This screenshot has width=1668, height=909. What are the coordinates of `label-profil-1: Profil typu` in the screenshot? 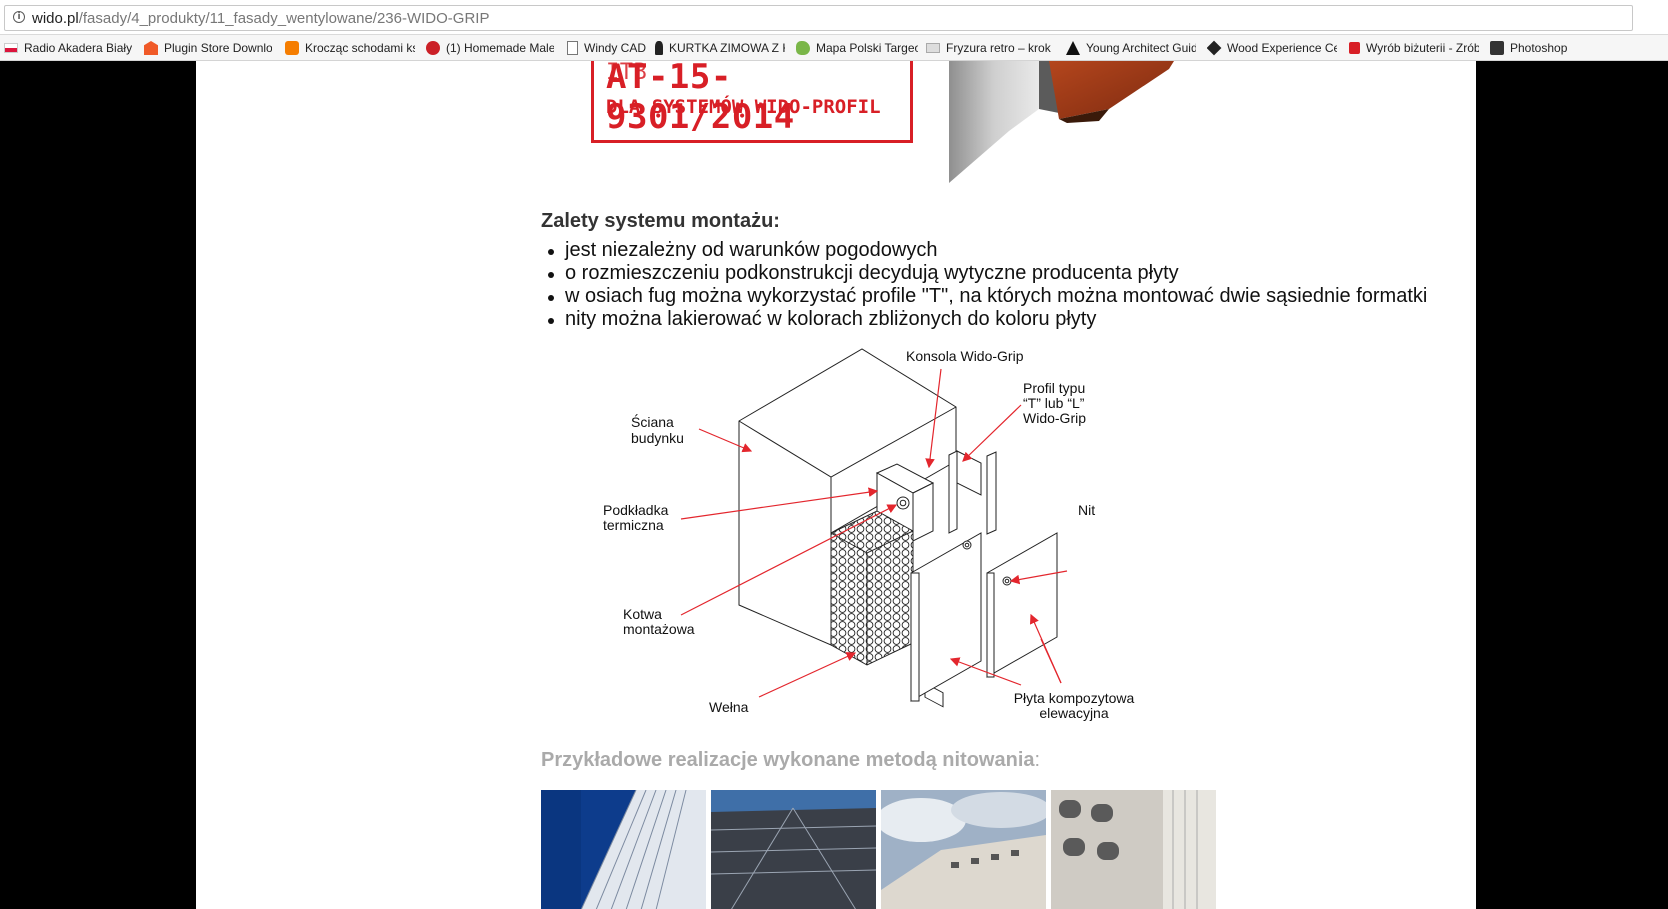 It's located at (1054, 388).